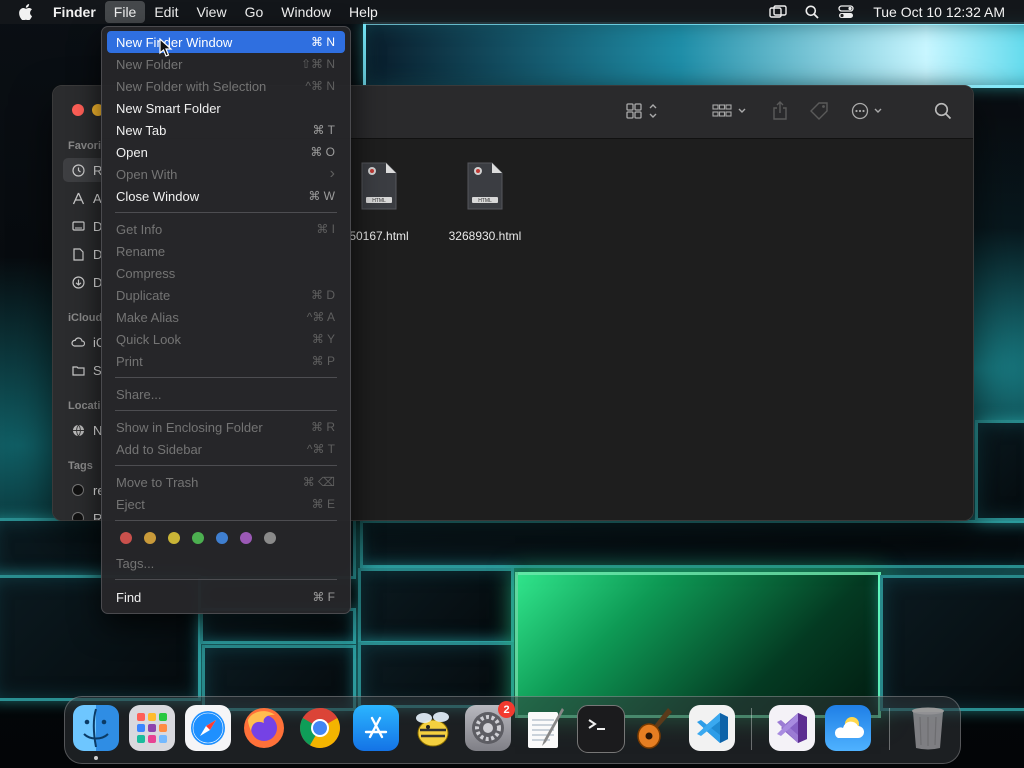 This screenshot has height=768, width=1024. Describe the element at coordinates (869, 111) in the screenshot. I see `more-icon` at that location.